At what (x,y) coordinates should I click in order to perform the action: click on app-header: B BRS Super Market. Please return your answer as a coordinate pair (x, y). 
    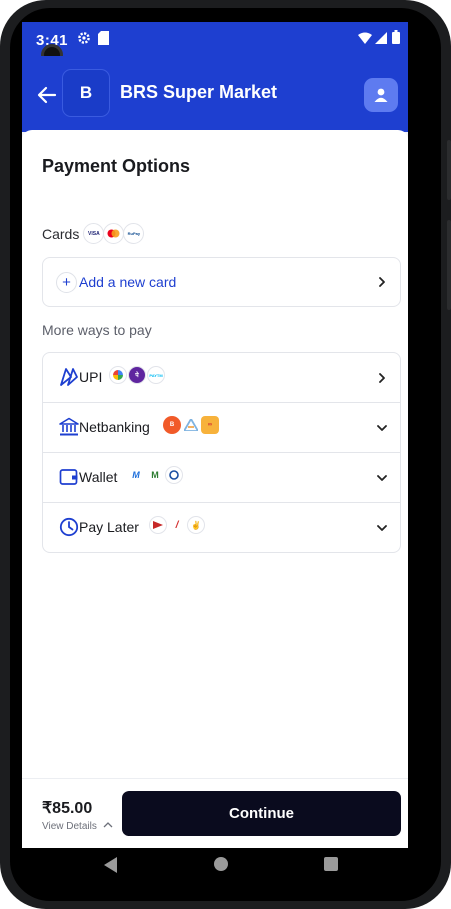
    Looking at the image, I should click on (215, 94).